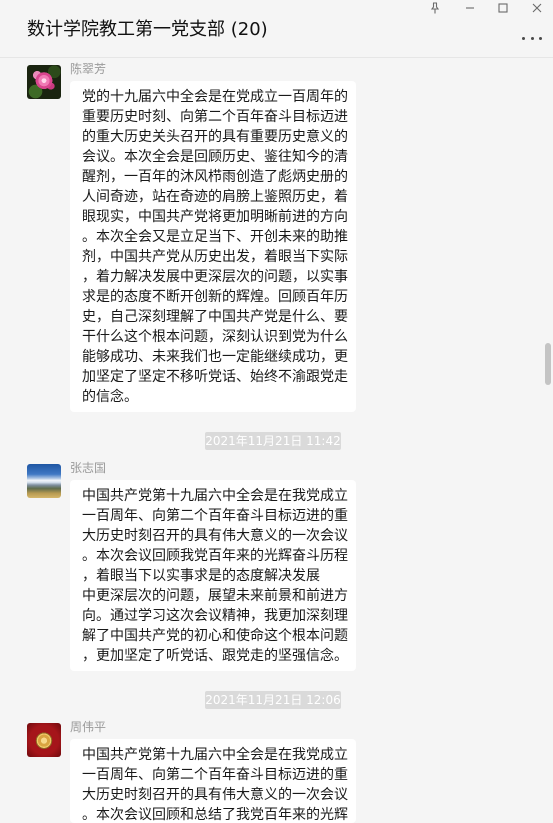 Image resolution: width=553 pixels, height=823 pixels. I want to click on message-text-line: 重要历史时刻、向第二个百年奋斗目标迈进, so click(215, 117).